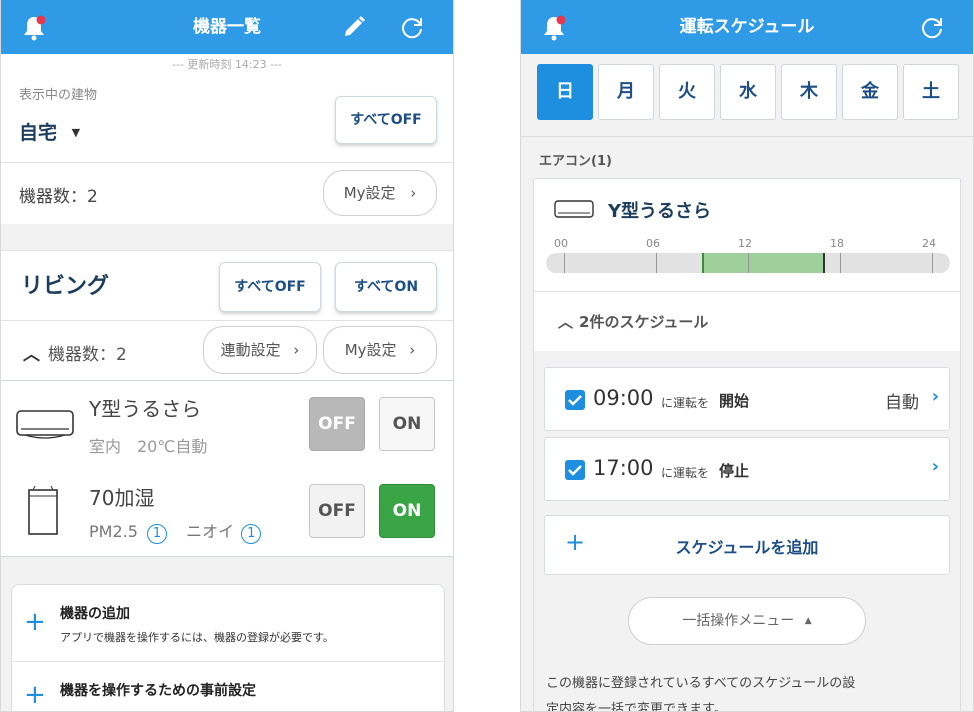 The width and height of the screenshot is (974, 712). I want to click on my-settings-button: My設定 ›, so click(380, 193).